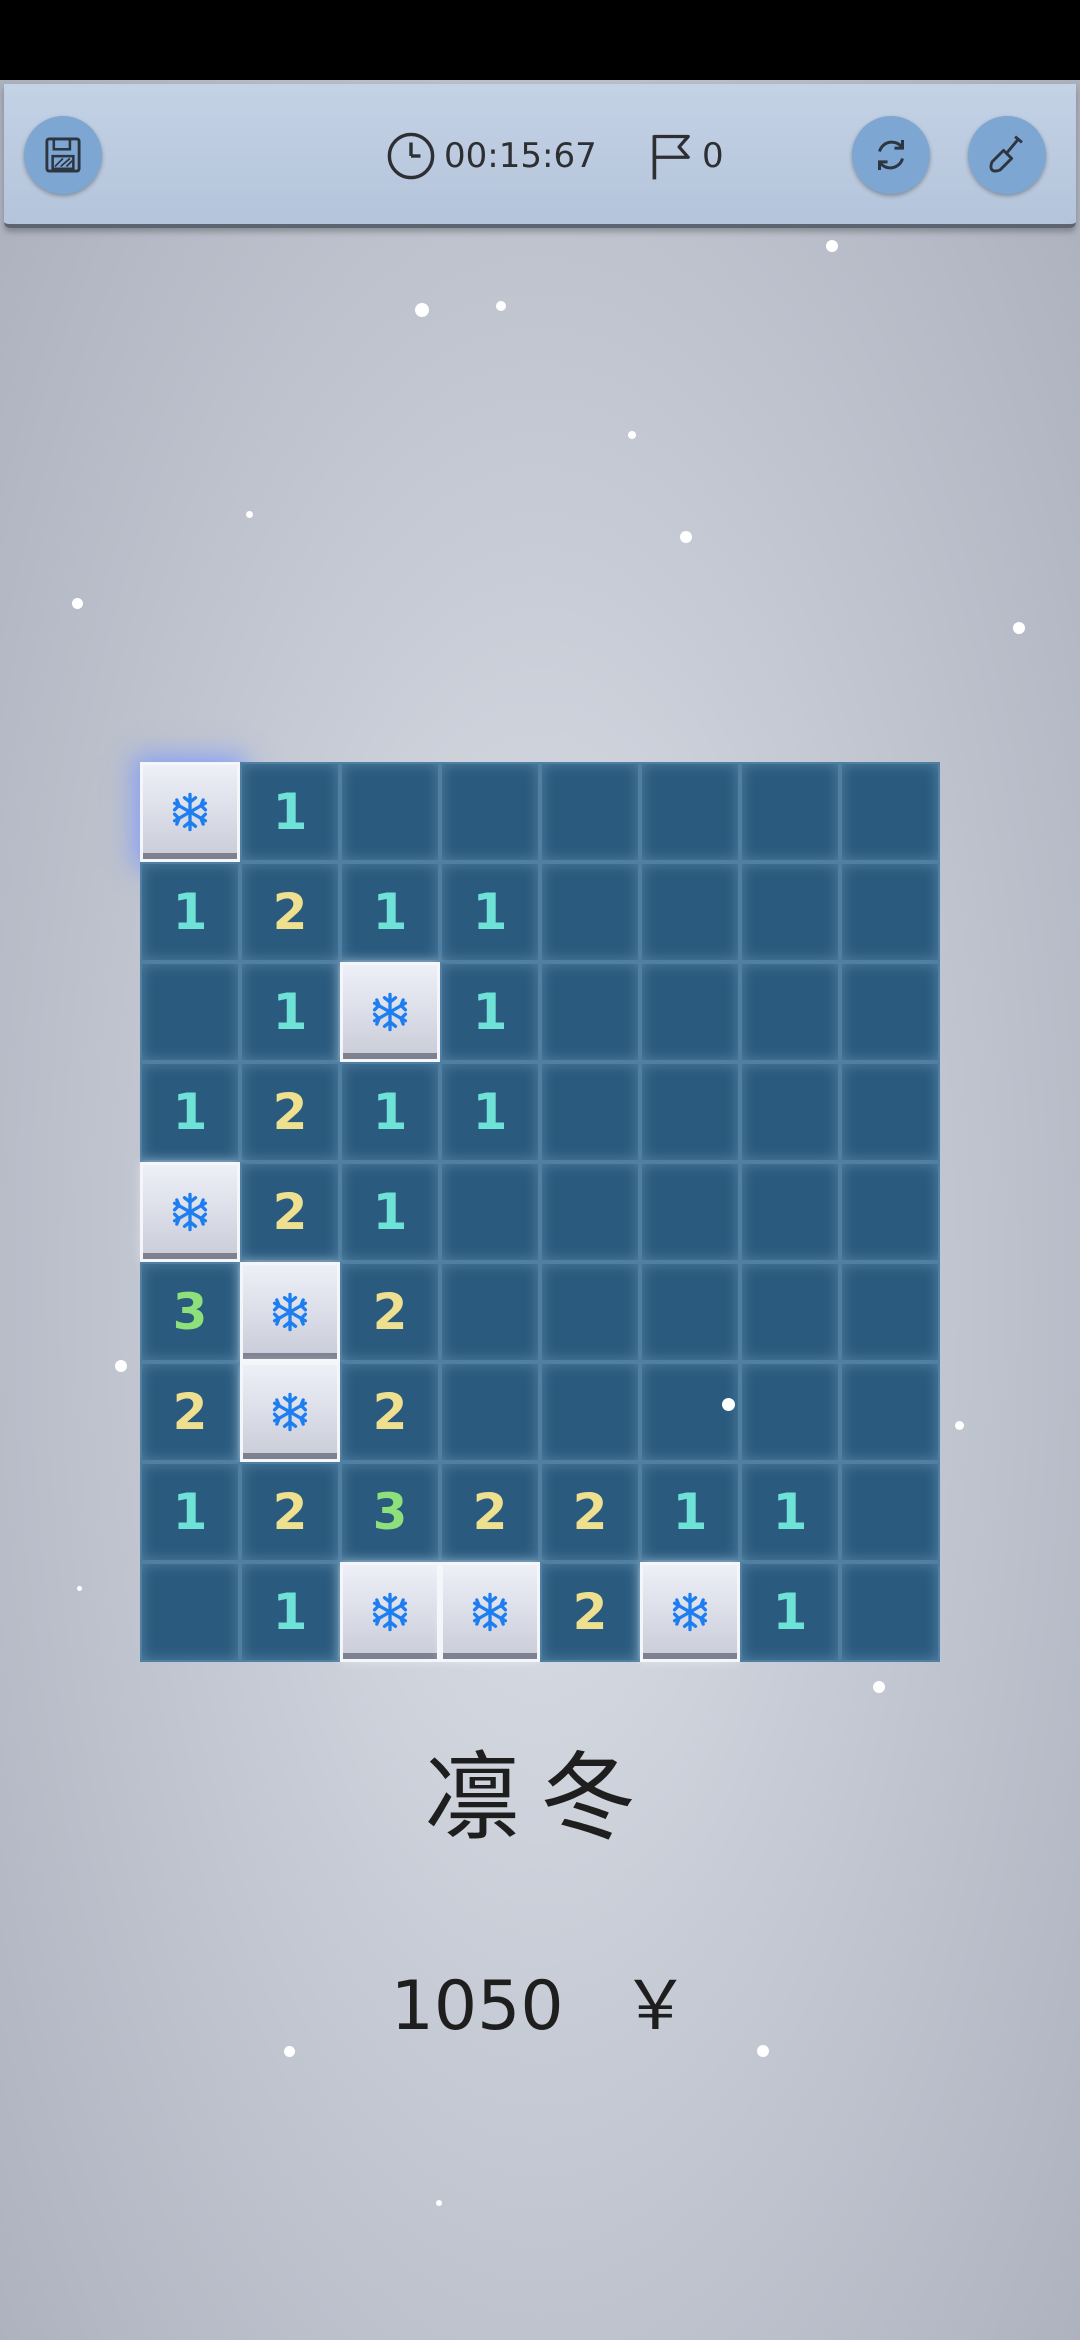 The image size is (1080, 2340). I want to click on currency-symbol: ￥, so click(655, 2006).